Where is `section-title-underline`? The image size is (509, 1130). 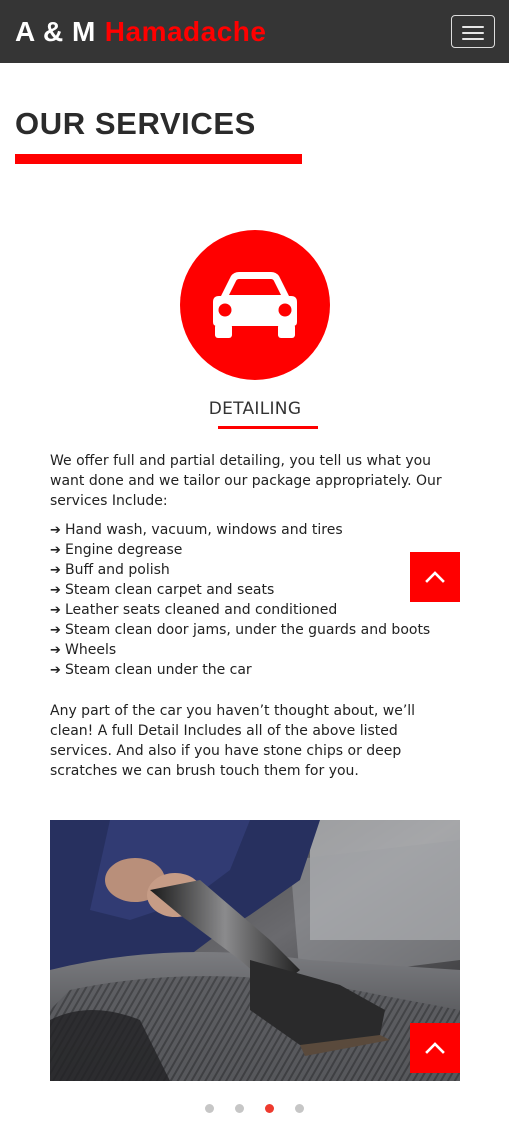
section-title-underline is located at coordinates (158, 159).